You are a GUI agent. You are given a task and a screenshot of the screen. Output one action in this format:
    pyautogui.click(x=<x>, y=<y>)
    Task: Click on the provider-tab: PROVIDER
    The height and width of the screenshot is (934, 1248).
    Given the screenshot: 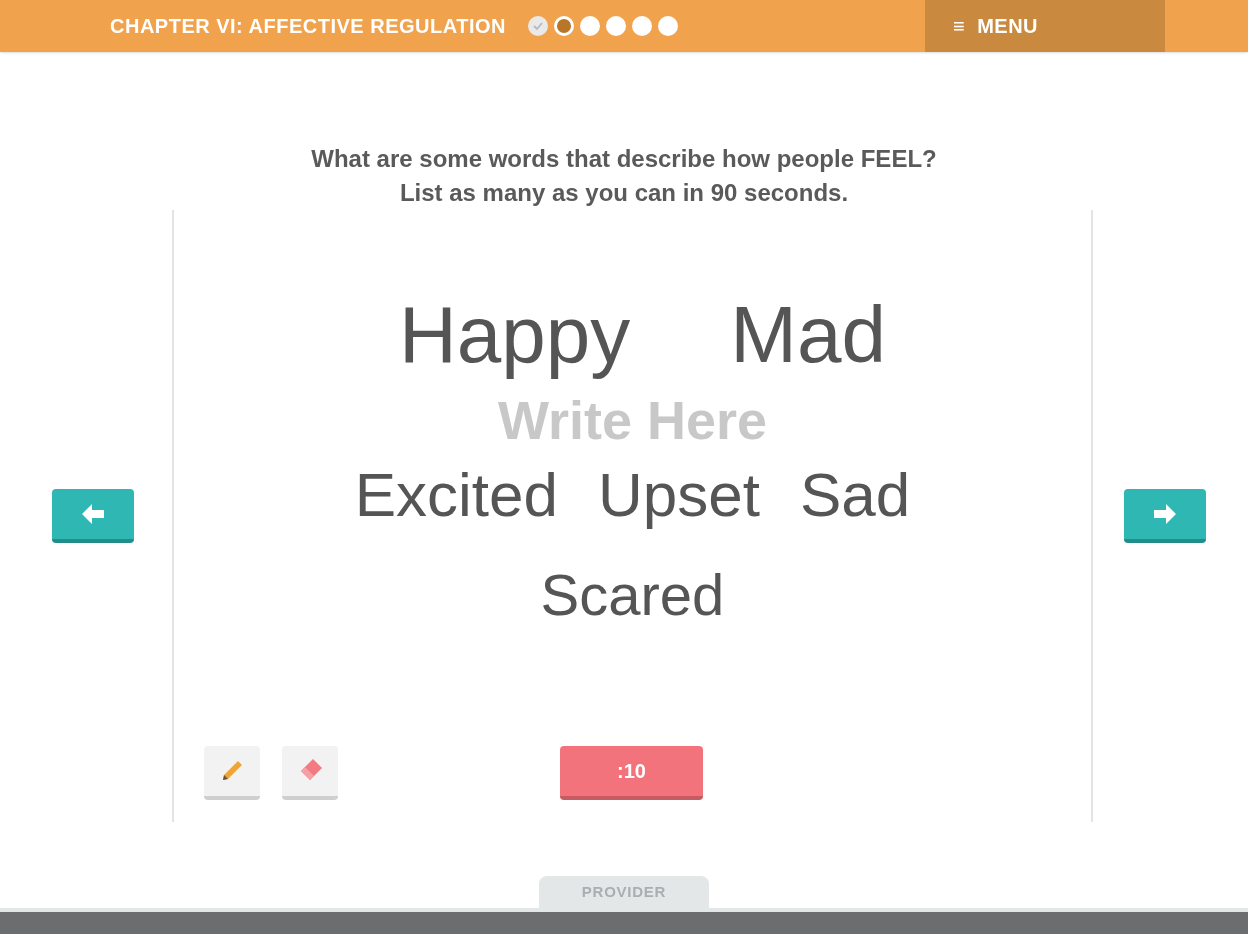 What is the action you would take?
    pyautogui.click(x=624, y=892)
    